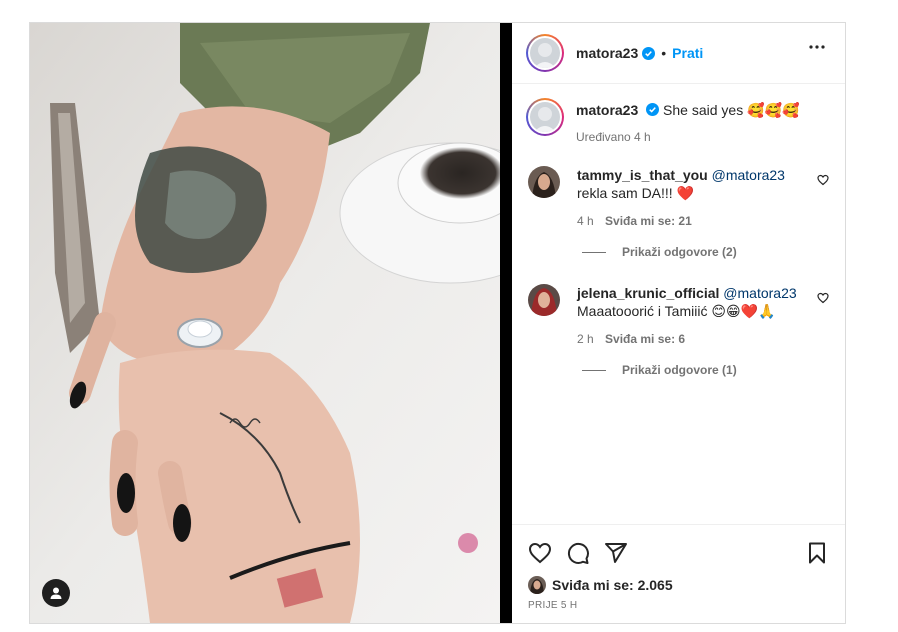 The width and height of the screenshot is (898, 632). I want to click on bookmark-icon, so click(817, 553).